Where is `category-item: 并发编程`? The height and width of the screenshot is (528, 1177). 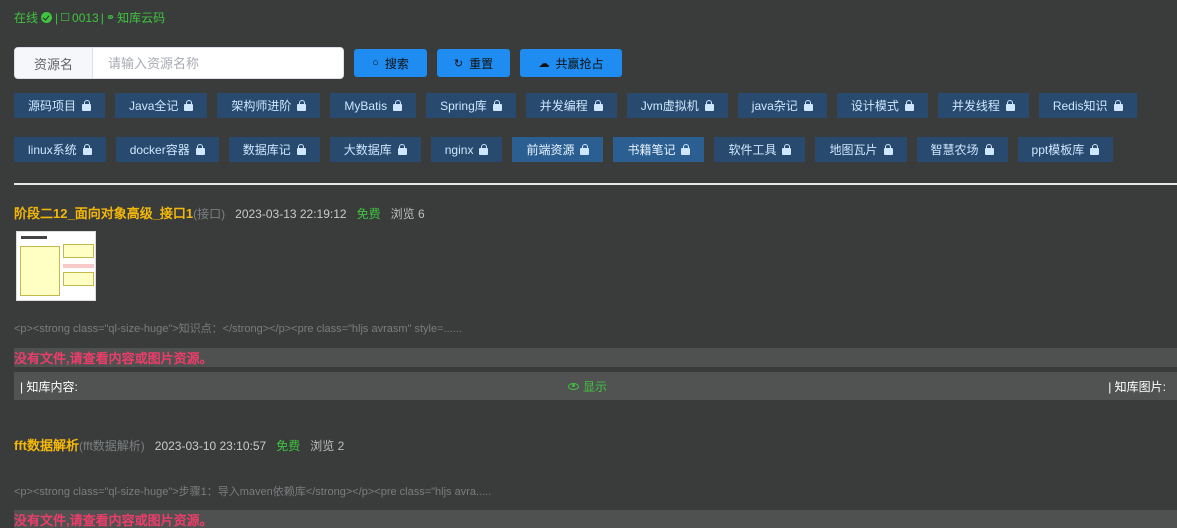 category-item: 并发编程 is located at coordinates (571, 105).